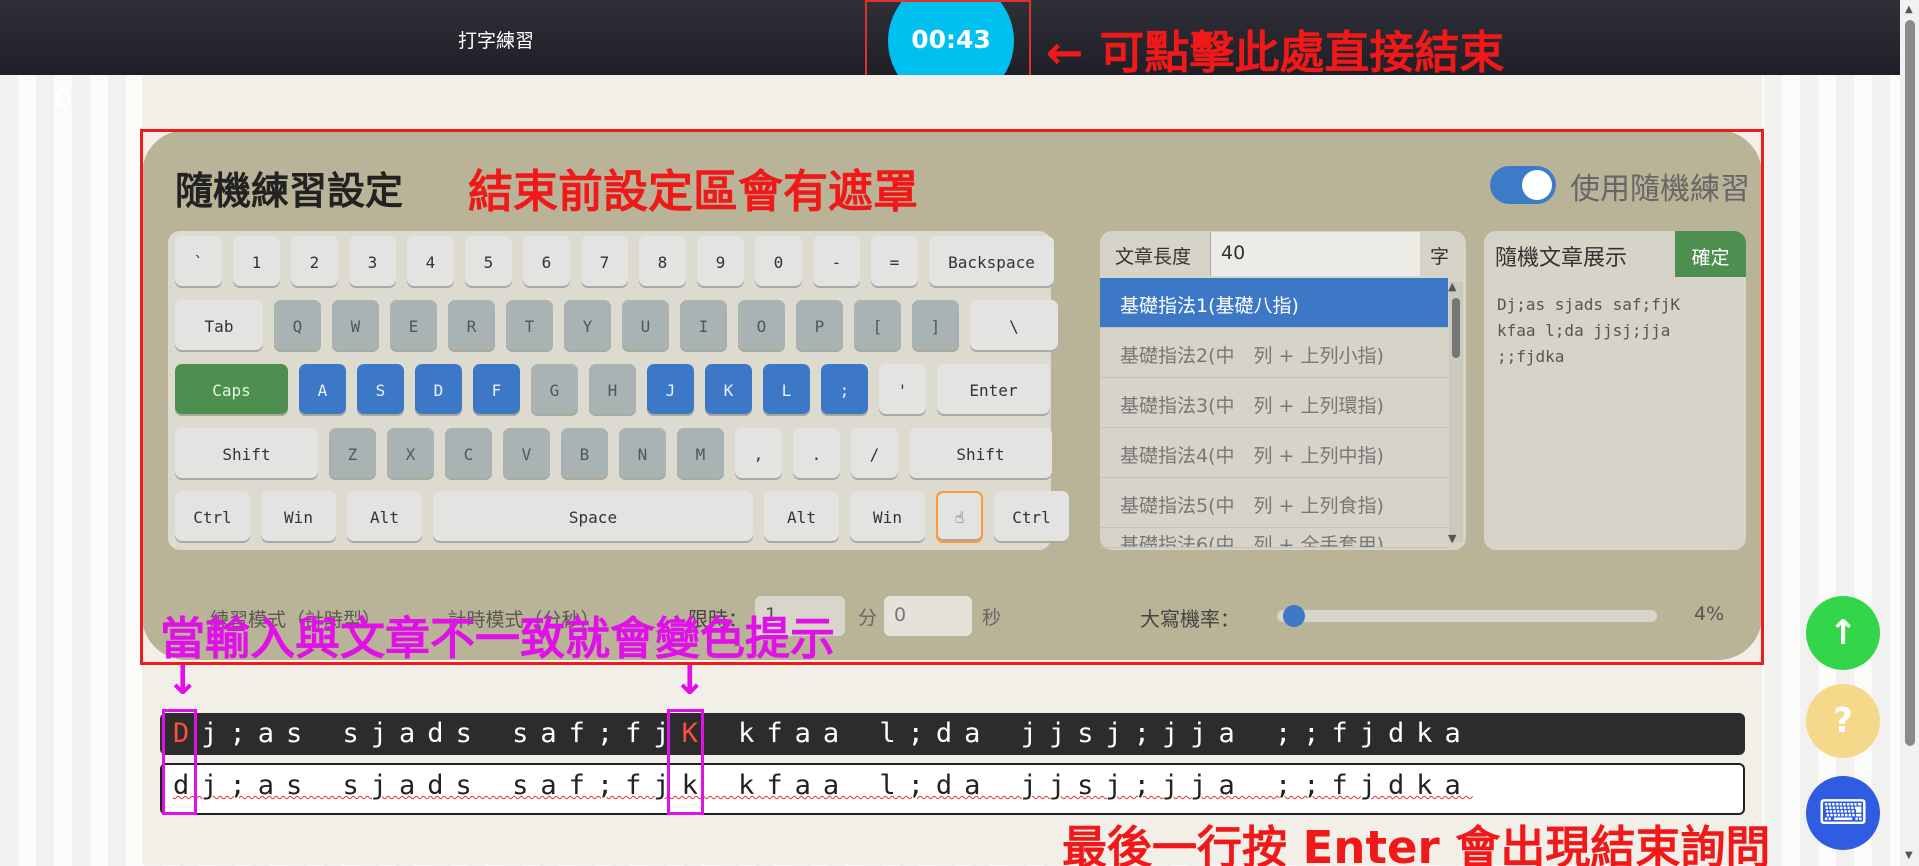 The height and width of the screenshot is (866, 1919). I want to click on question-icon: ?, so click(1843, 721).